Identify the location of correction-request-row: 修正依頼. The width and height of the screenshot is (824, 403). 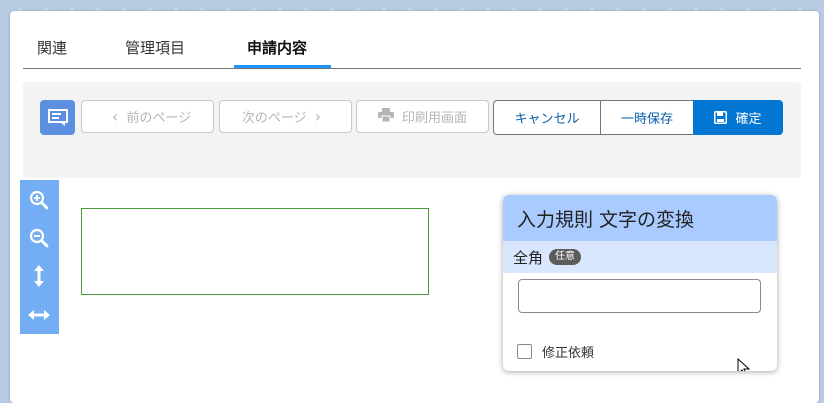
(555, 351).